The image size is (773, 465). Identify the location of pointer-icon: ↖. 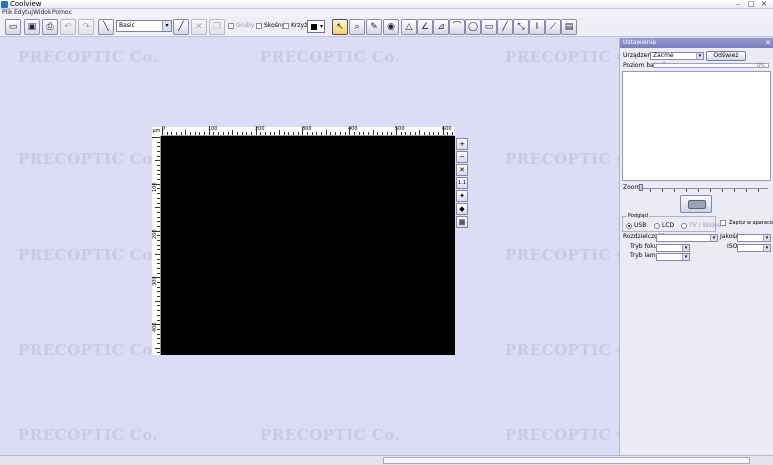
(340, 27).